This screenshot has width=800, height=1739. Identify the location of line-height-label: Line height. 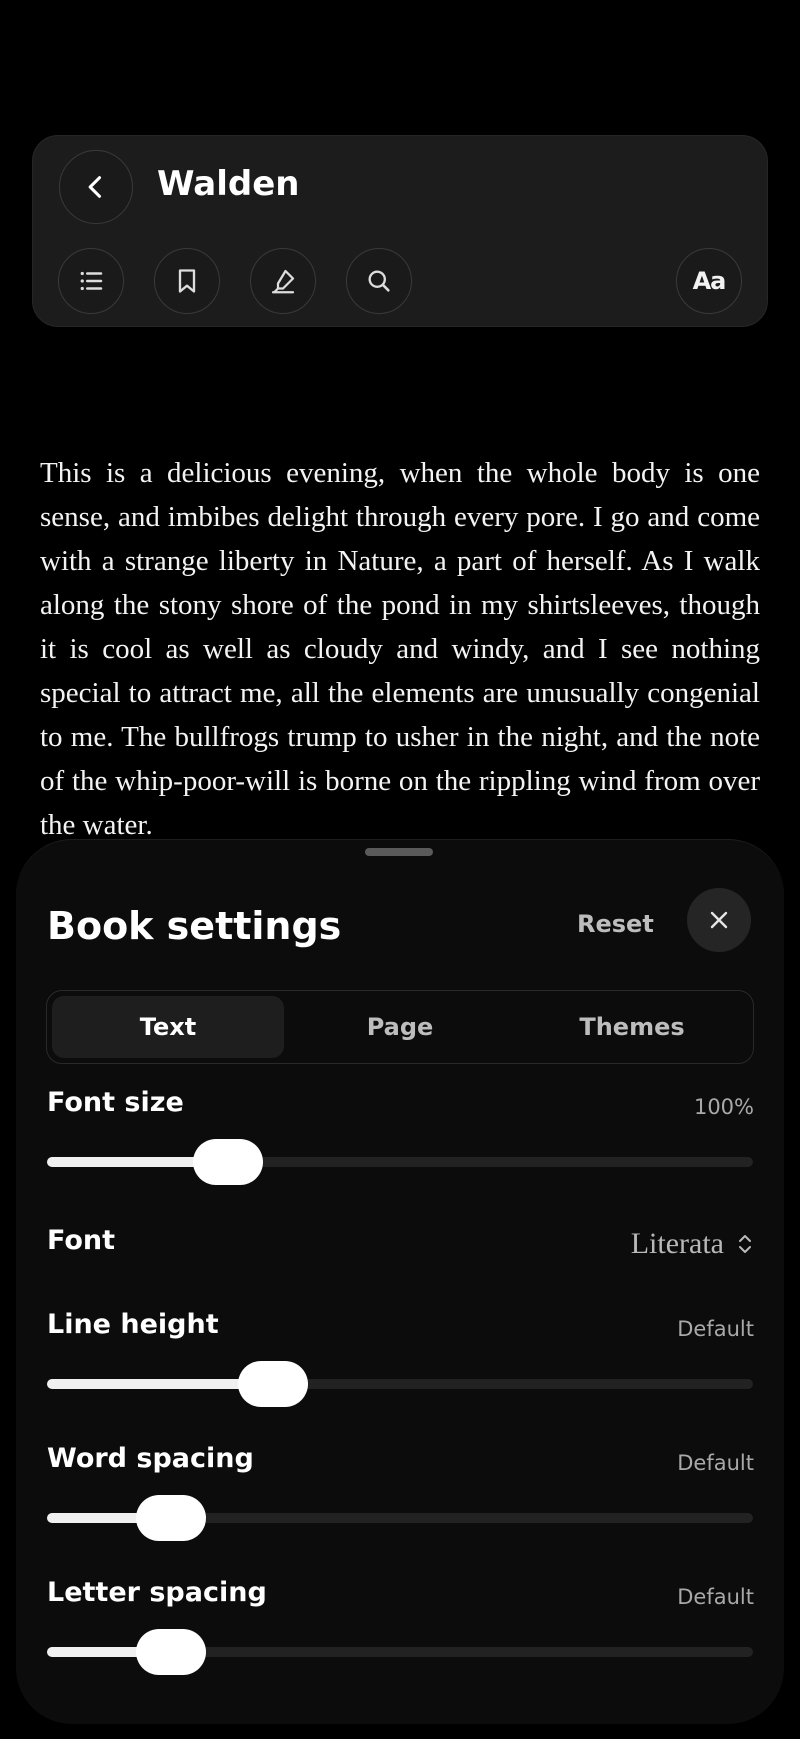
(133, 1324).